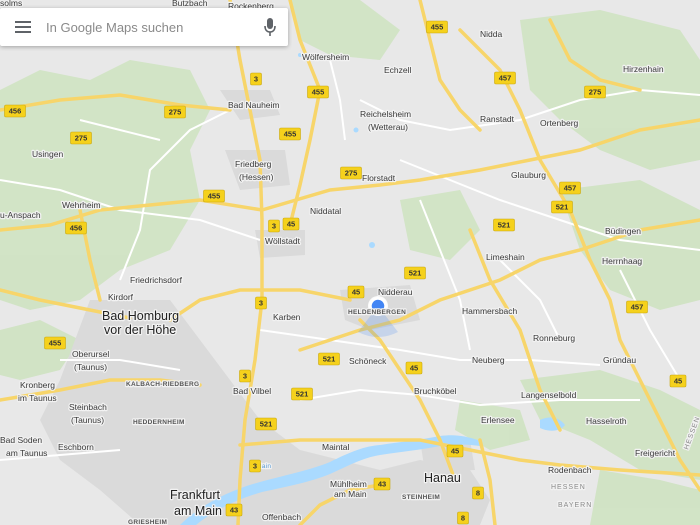 The width and height of the screenshot is (700, 525). Describe the element at coordinates (421, 498) in the screenshot. I see `place-label-steinheim: STEINHEIM` at that location.